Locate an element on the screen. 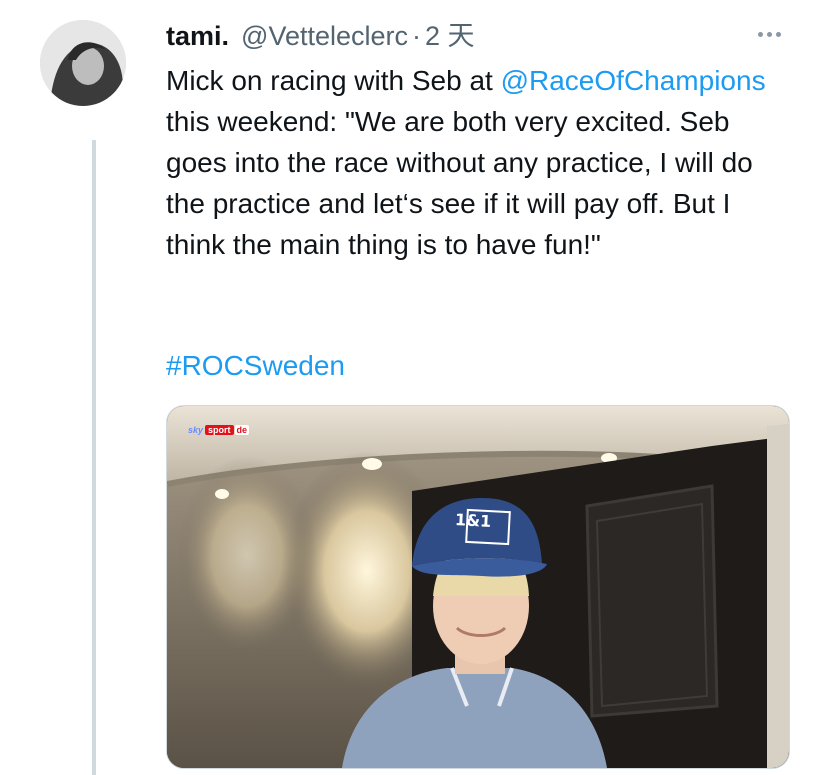 Image resolution: width=828 pixels, height=775 pixels. more-options-button is located at coordinates (769, 34).